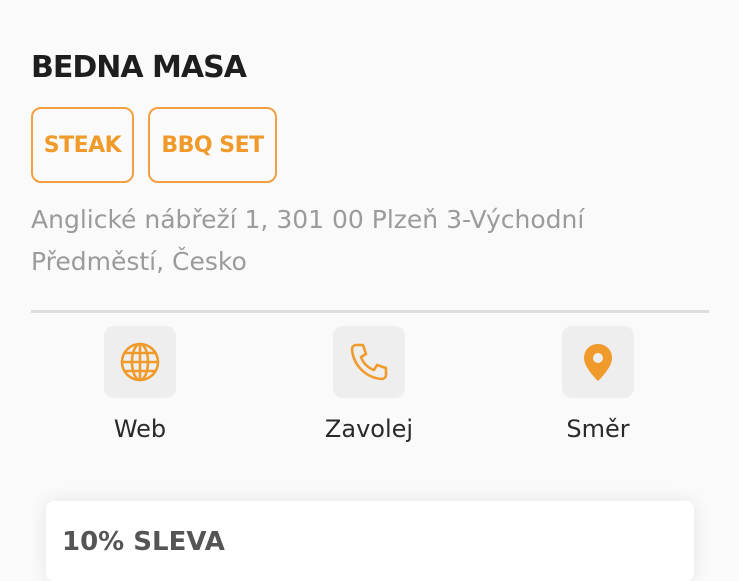 This screenshot has width=739, height=581. I want to click on tag-bbq-set: BBQ SET, so click(212, 145).